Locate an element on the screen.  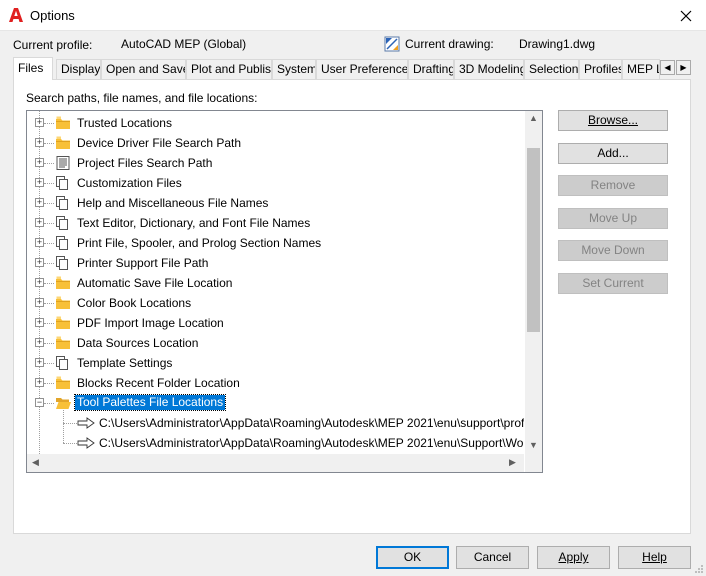
tab-scroll-right-button: ▶ is located at coordinates (683, 67).